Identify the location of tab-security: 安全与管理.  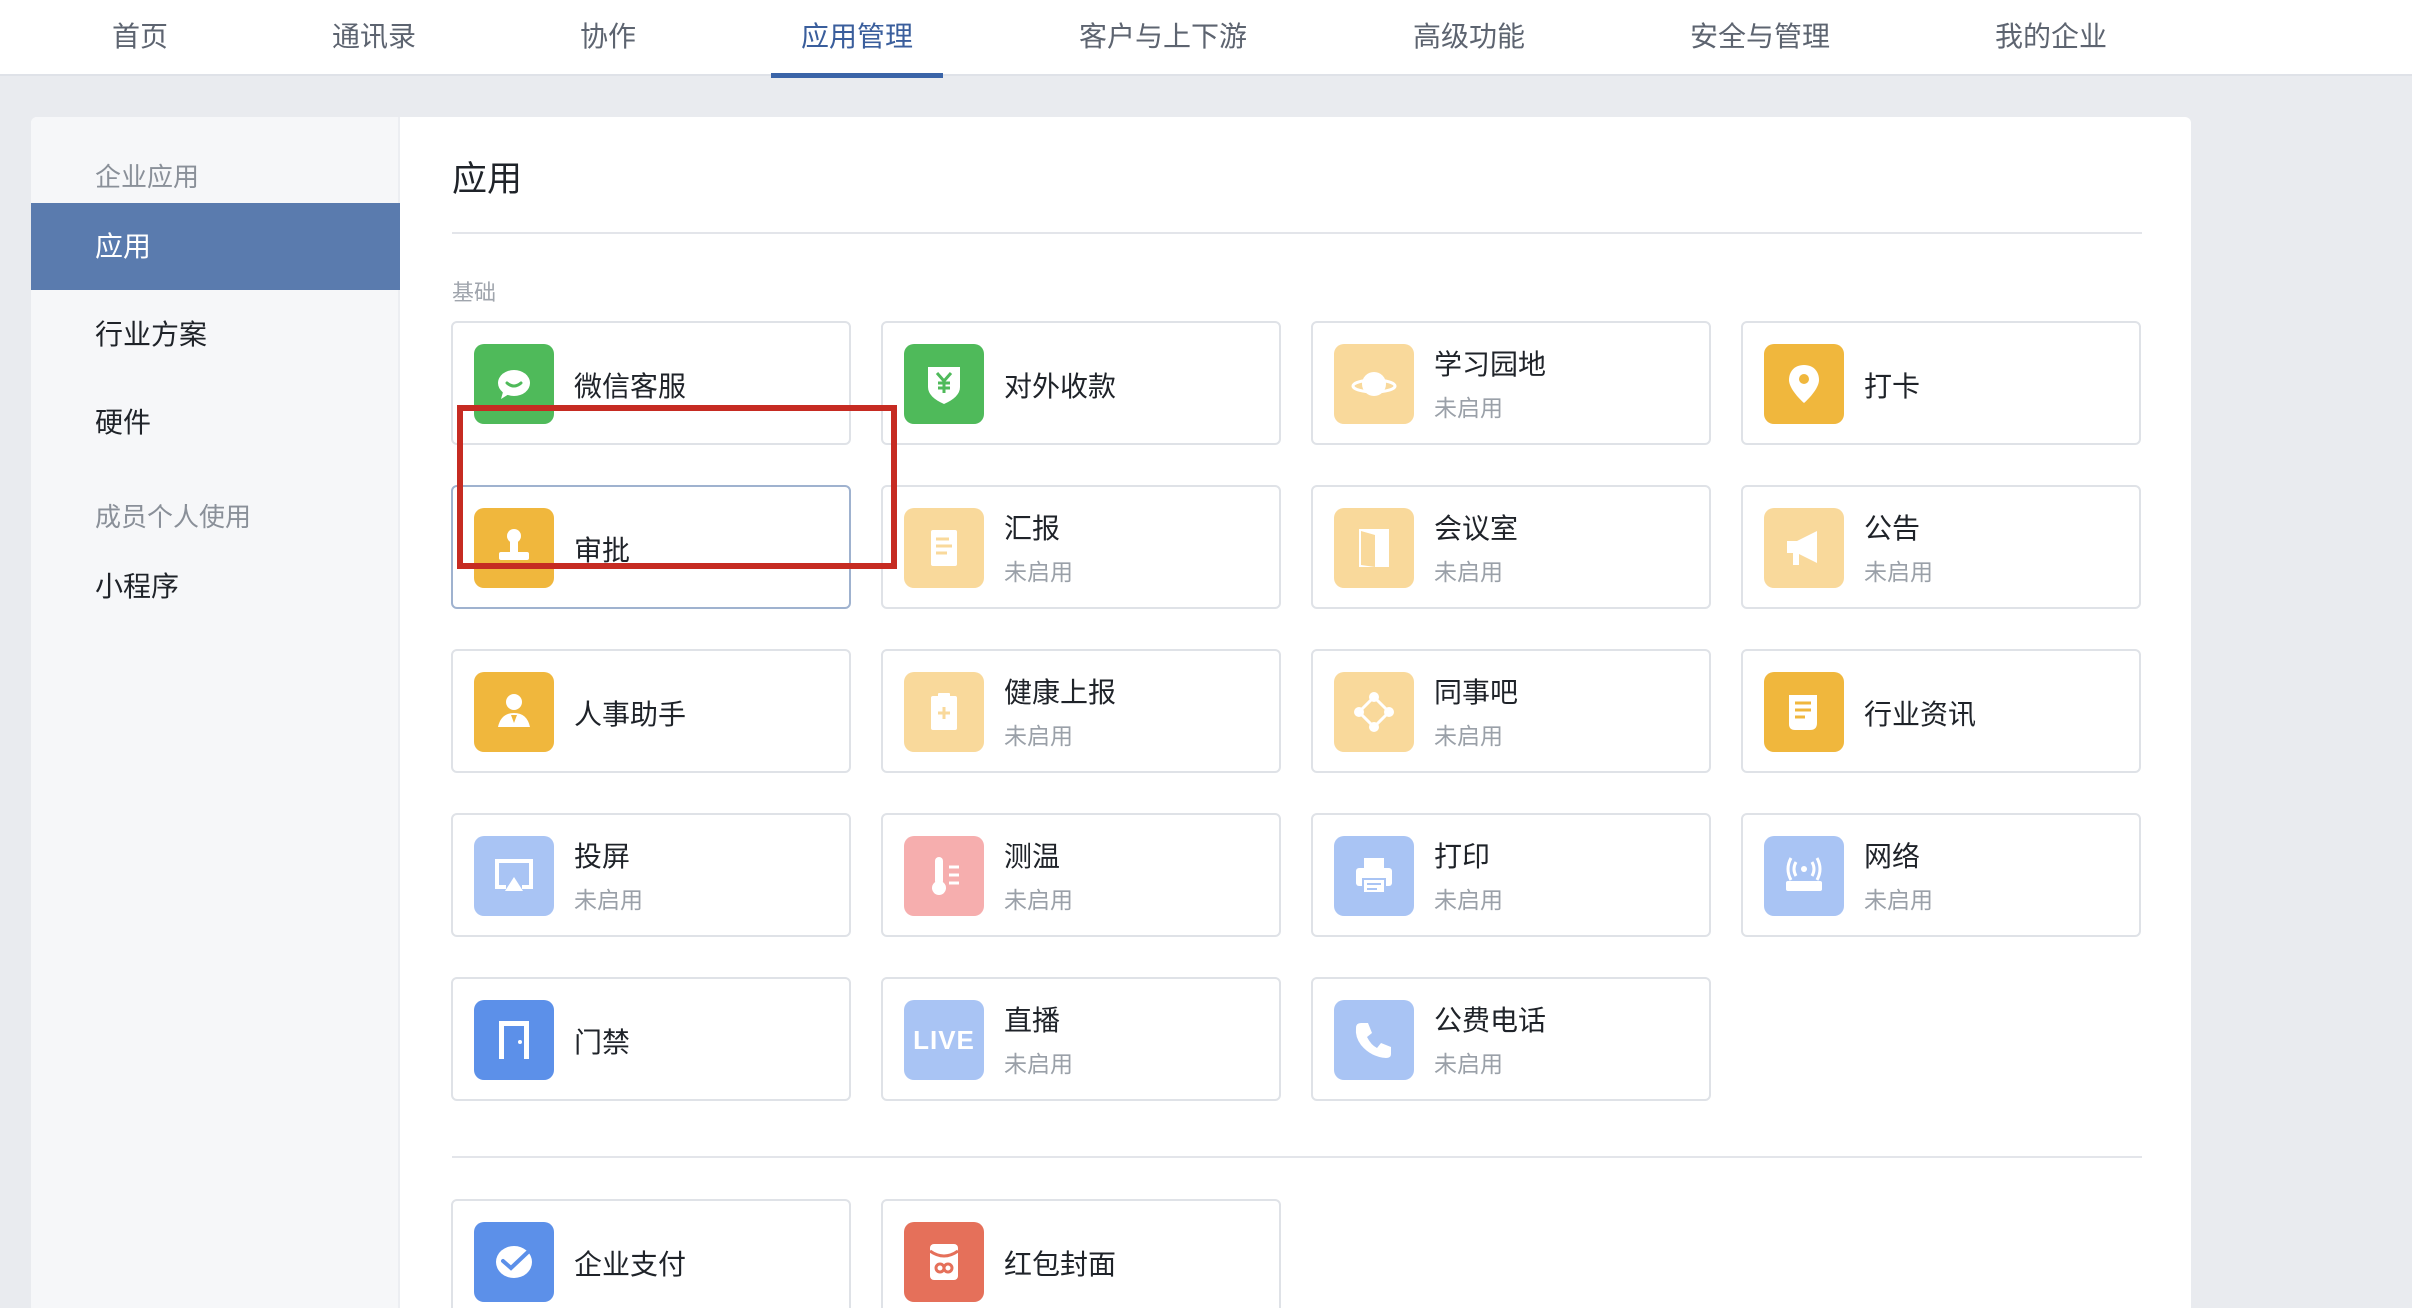
(1760, 38).